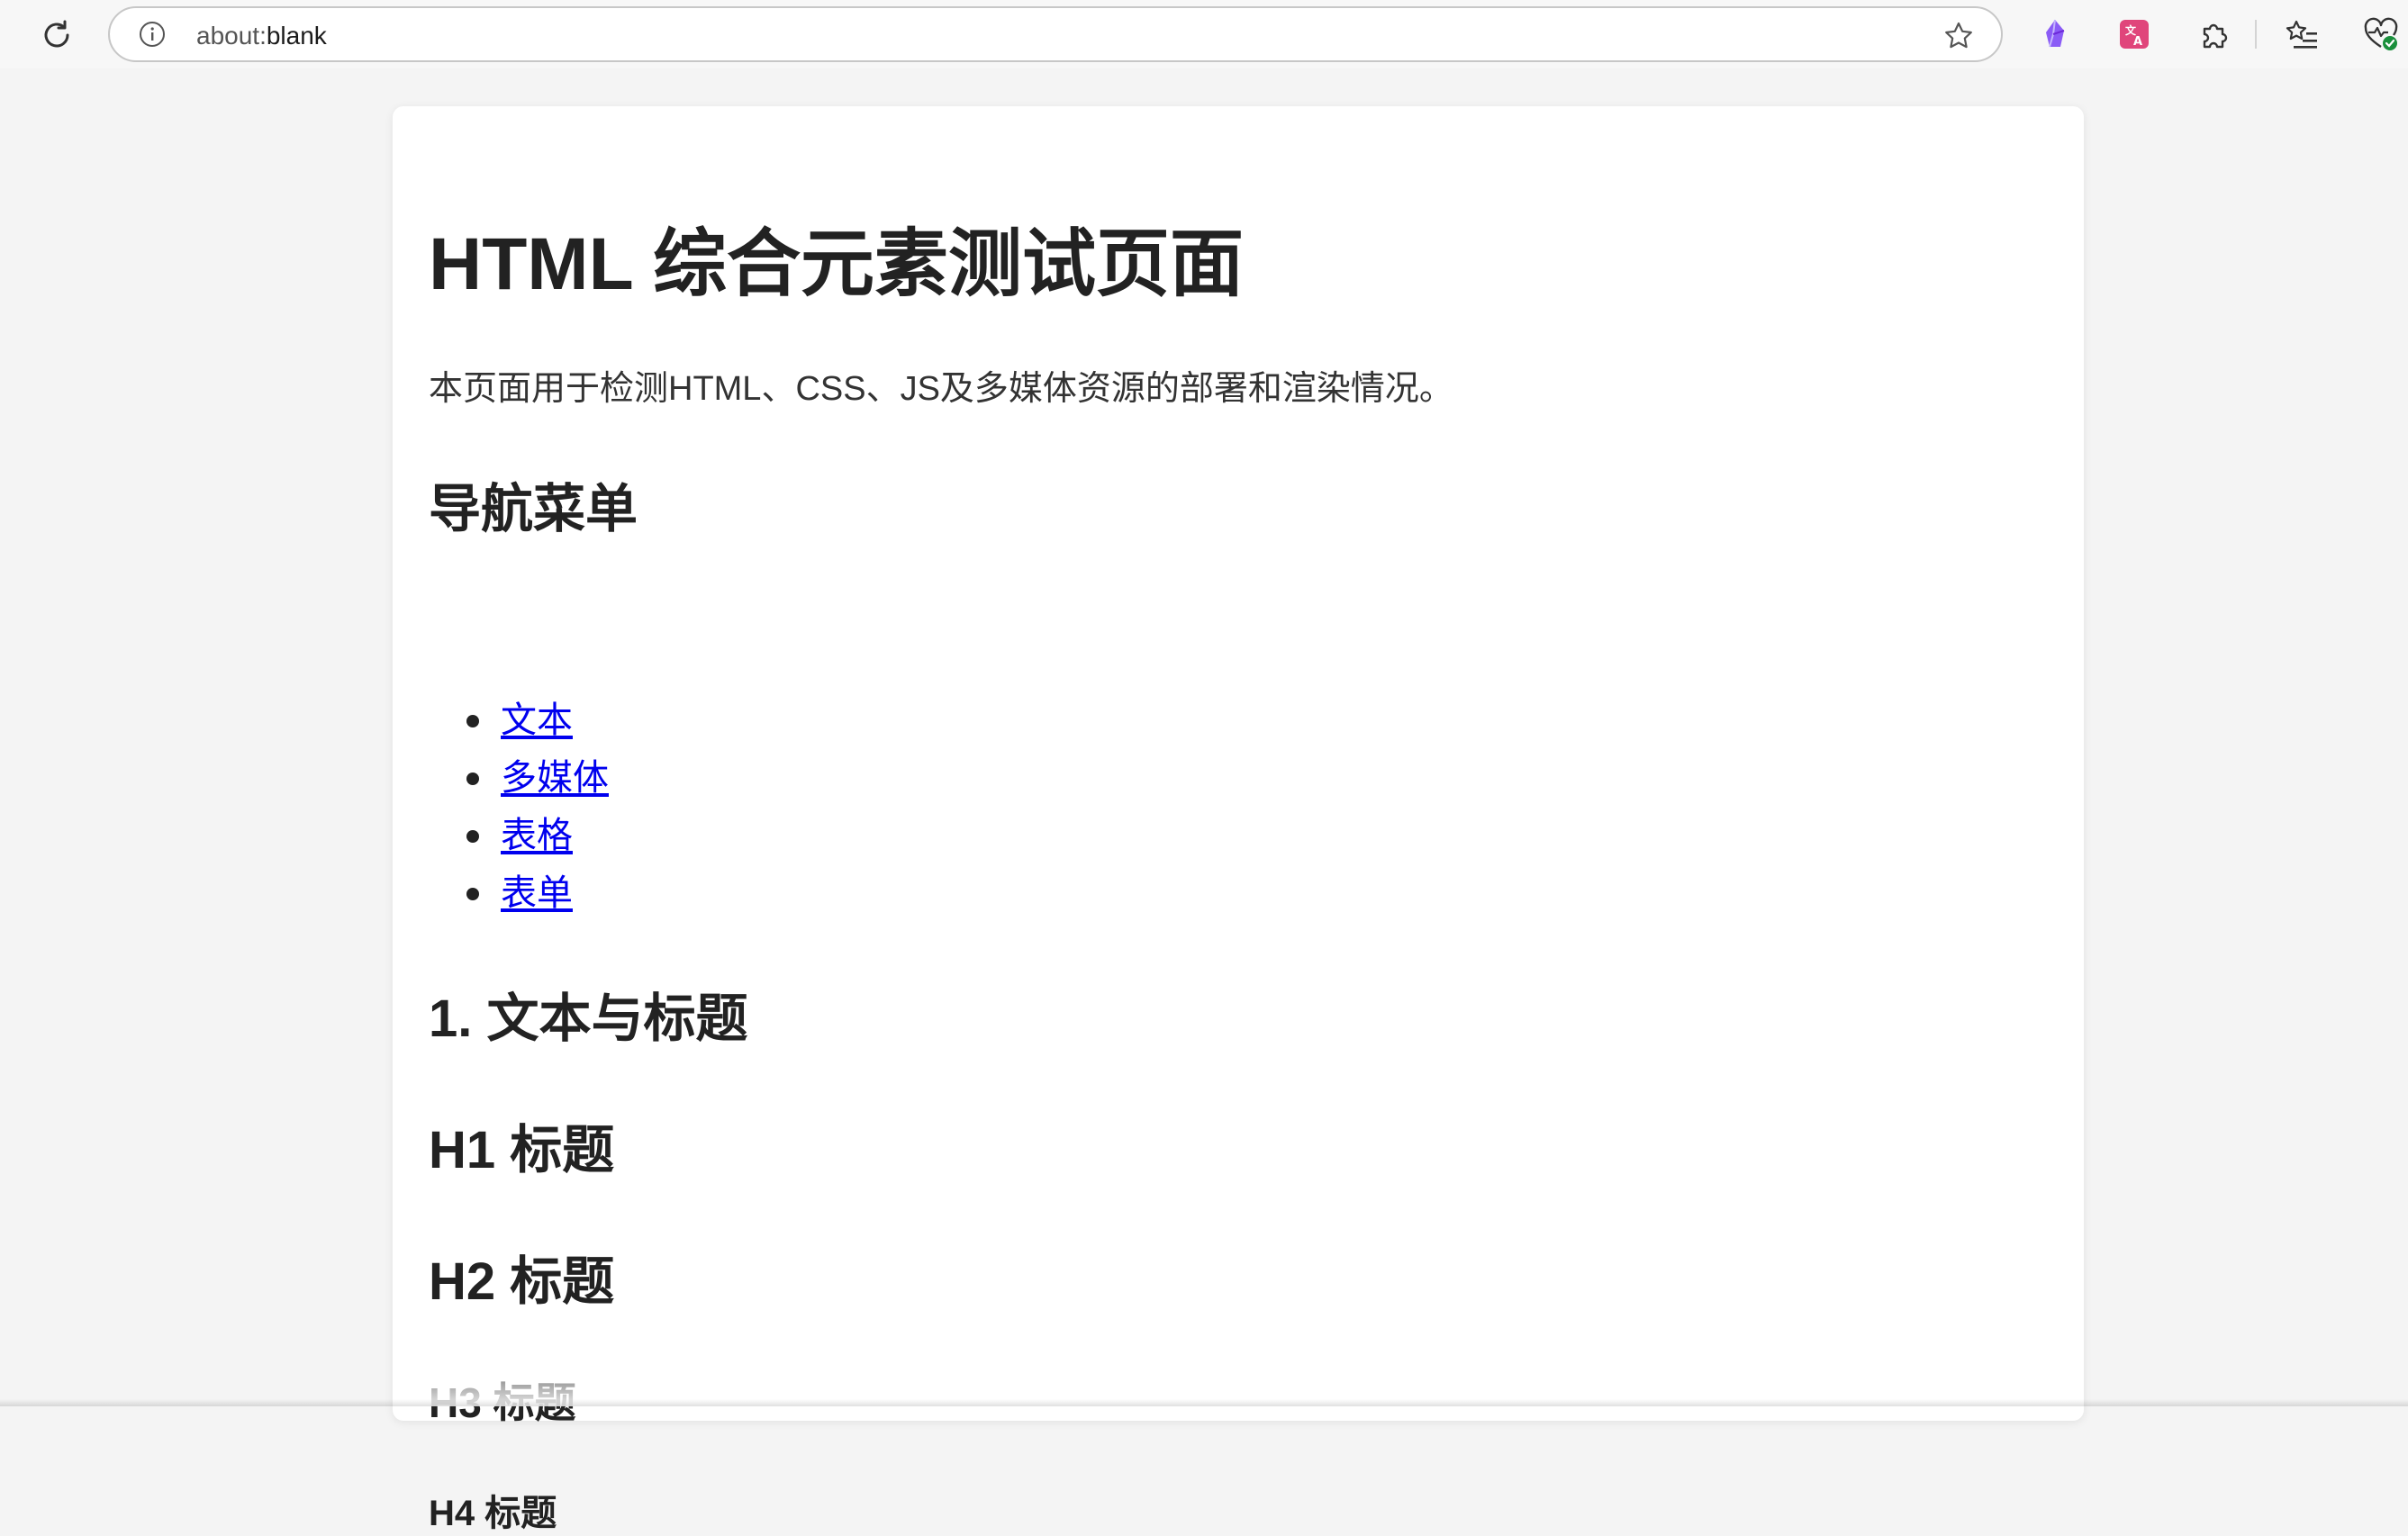 The image size is (2408, 1536). Describe the element at coordinates (231, 36) in the screenshot. I see `url-scheme: about:` at that location.